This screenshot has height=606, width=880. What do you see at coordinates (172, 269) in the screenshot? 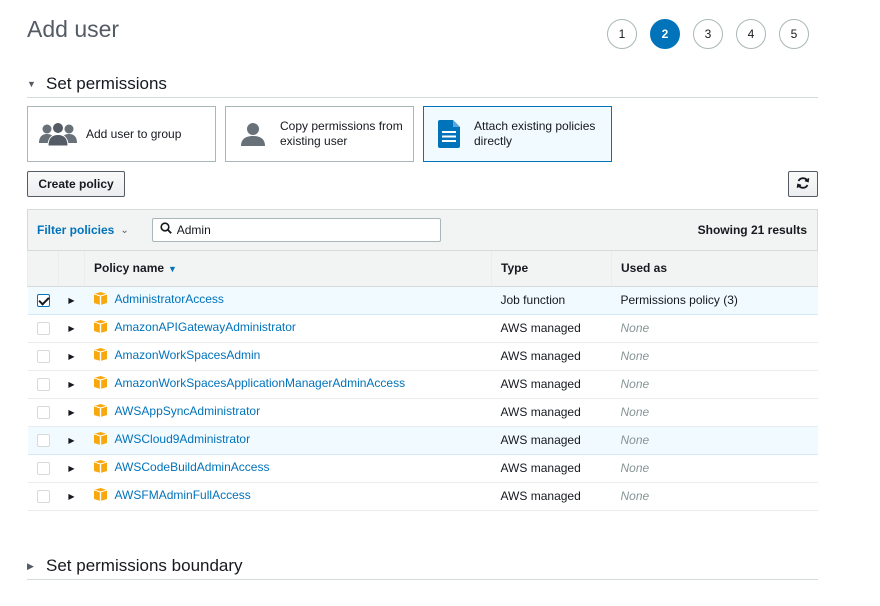
I see `sort-desc-icon: ▼` at bounding box center [172, 269].